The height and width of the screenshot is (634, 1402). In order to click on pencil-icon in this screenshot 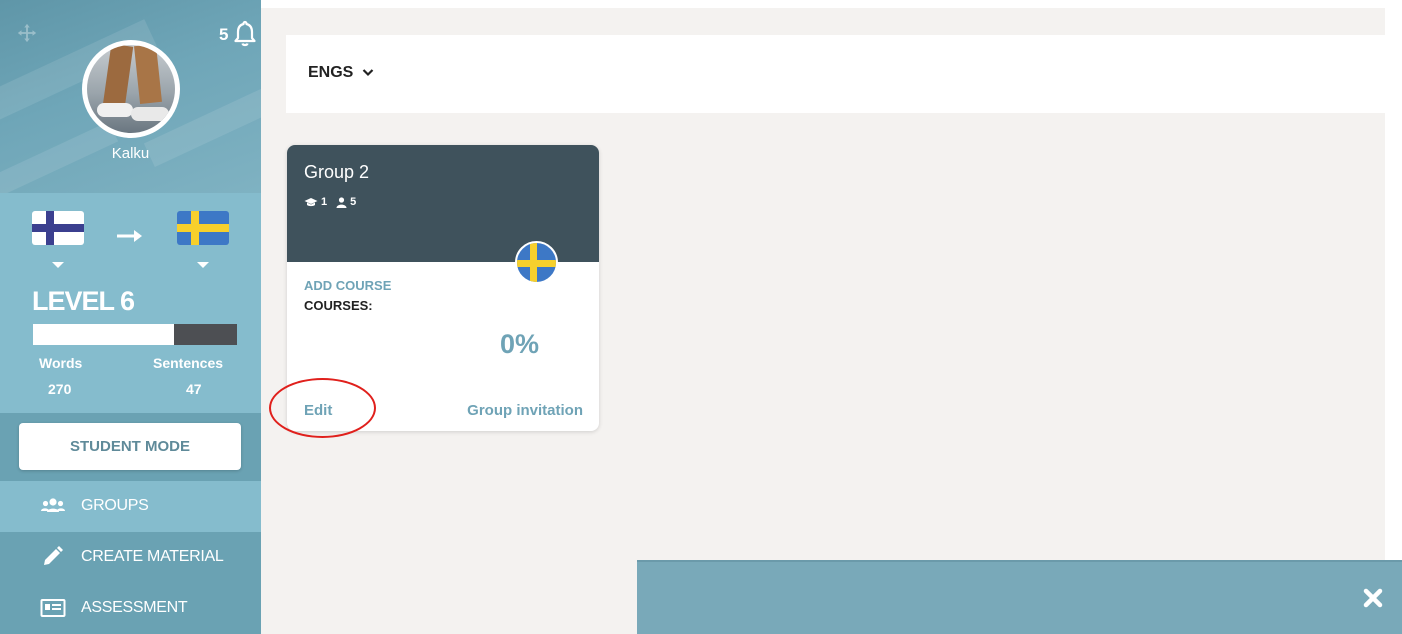, I will do `click(53, 555)`.